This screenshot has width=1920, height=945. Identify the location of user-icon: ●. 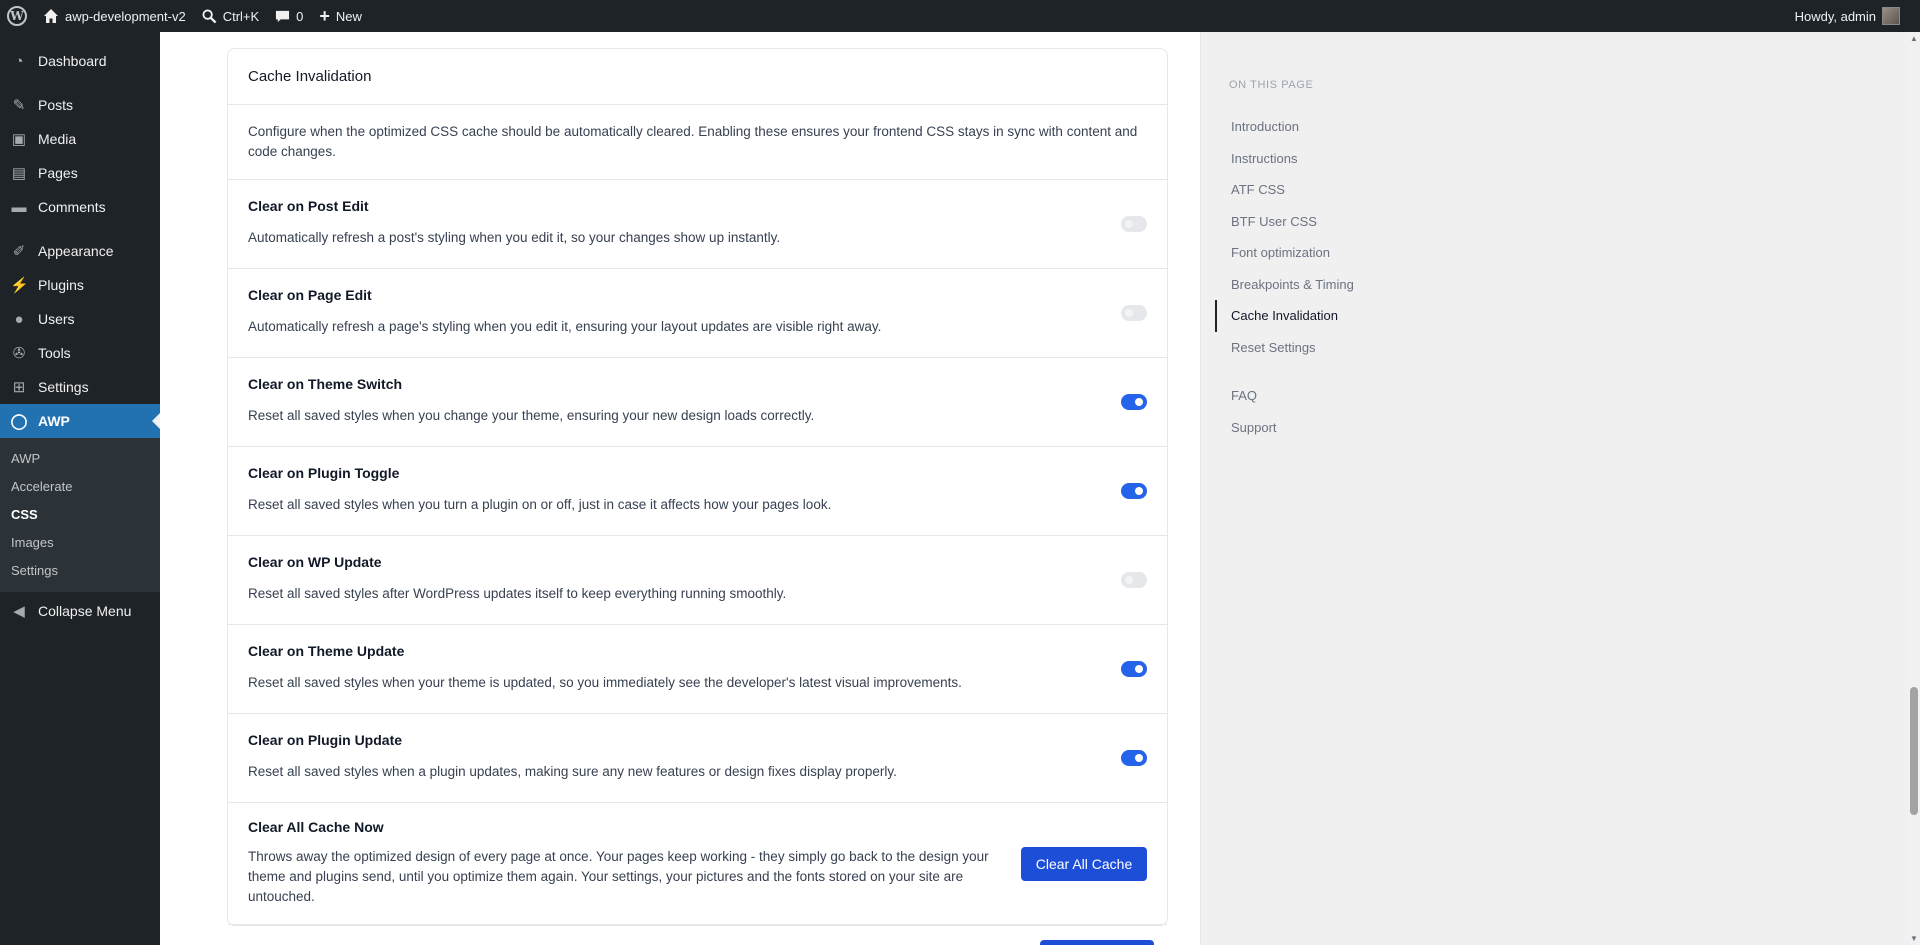
(19, 319).